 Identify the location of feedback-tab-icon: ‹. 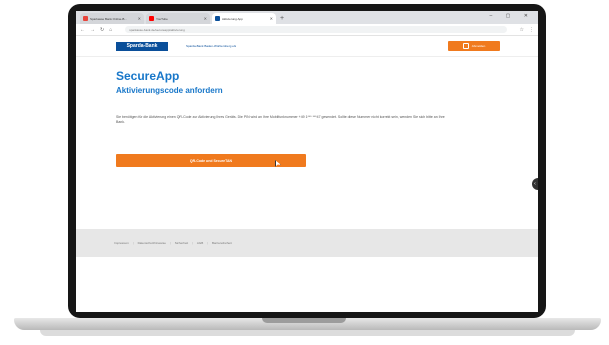
(535, 184).